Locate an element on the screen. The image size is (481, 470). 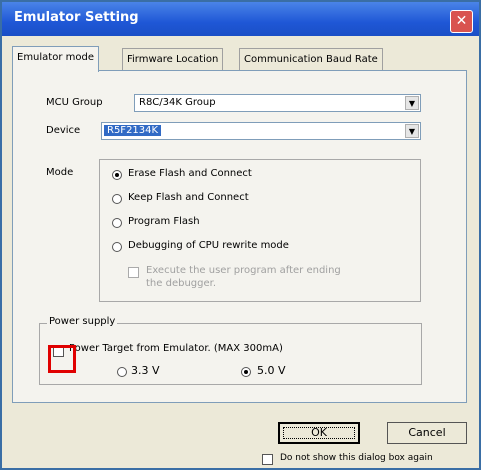
mode-label: Mode is located at coordinates (60, 172).